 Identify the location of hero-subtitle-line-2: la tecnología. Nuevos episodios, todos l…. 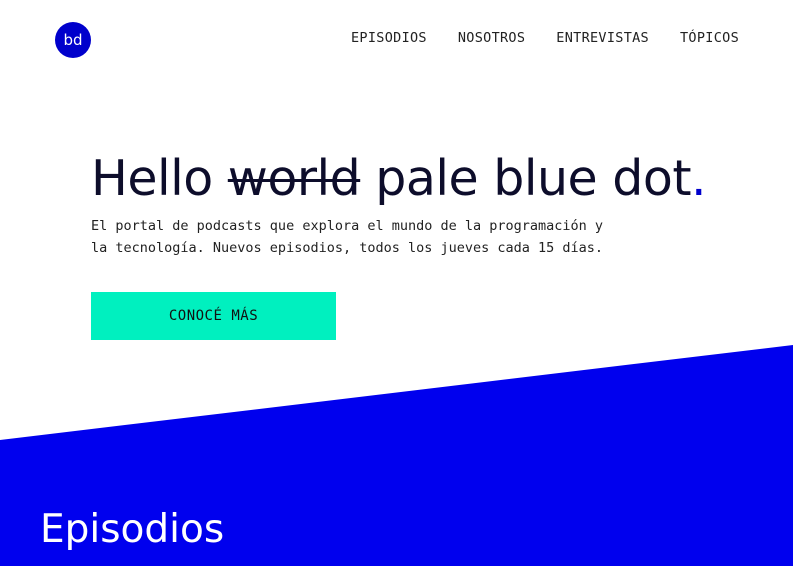
(347, 248).